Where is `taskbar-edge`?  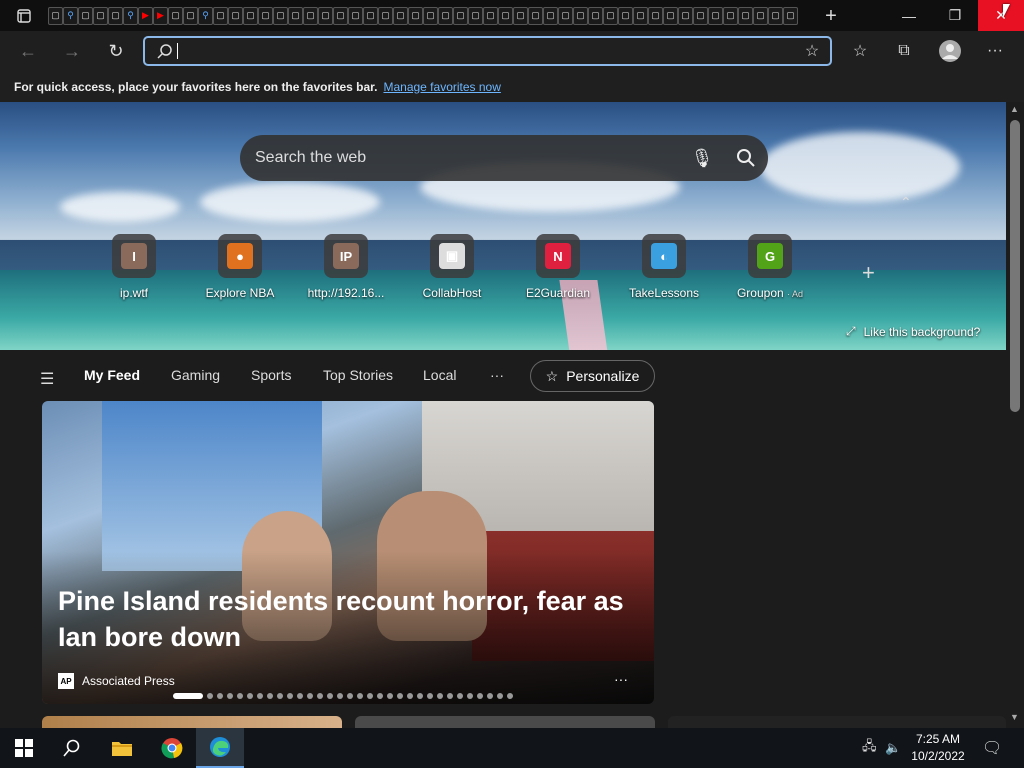
taskbar-edge is located at coordinates (220, 748).